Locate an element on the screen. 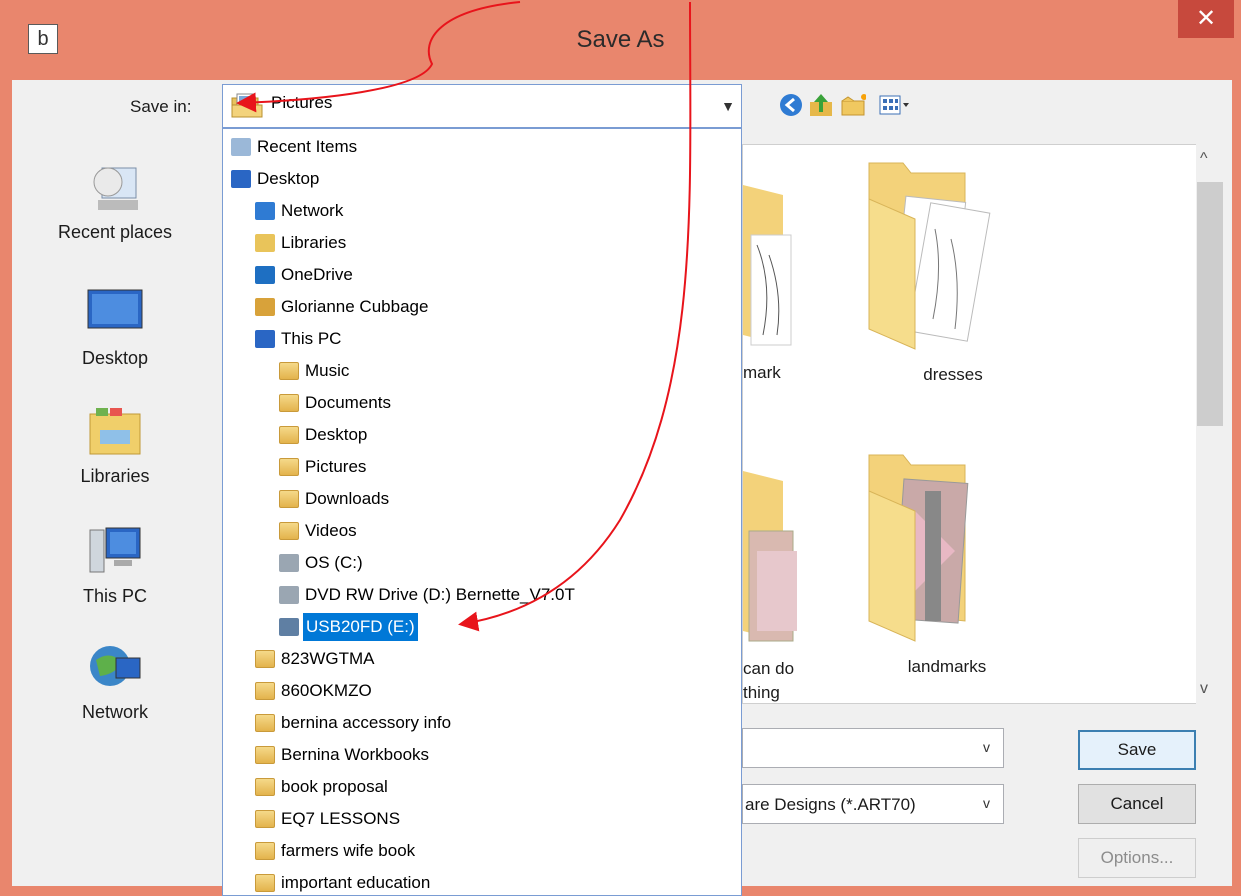 This screenshot has height=896, width=1241. videos-folder-icon is located at coordinates (289, 531).